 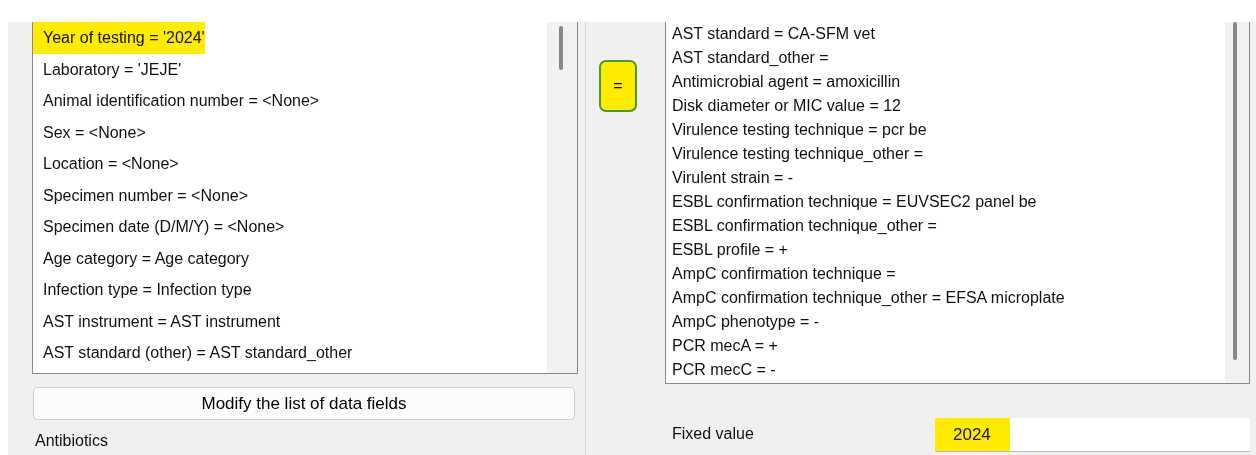 I want to click on list-item: AST standard (other) = AST standard_other, so click(x=193, y=353).